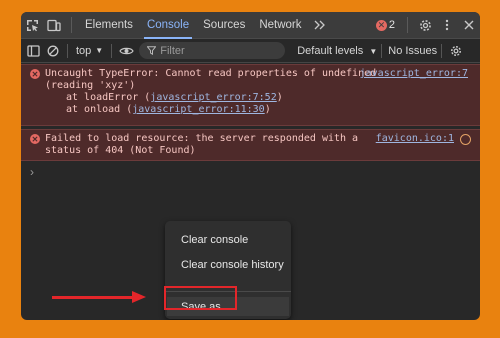 This screenshot has width=500, height=338. I want to click on tab-label: Elements, so click(109, 25).